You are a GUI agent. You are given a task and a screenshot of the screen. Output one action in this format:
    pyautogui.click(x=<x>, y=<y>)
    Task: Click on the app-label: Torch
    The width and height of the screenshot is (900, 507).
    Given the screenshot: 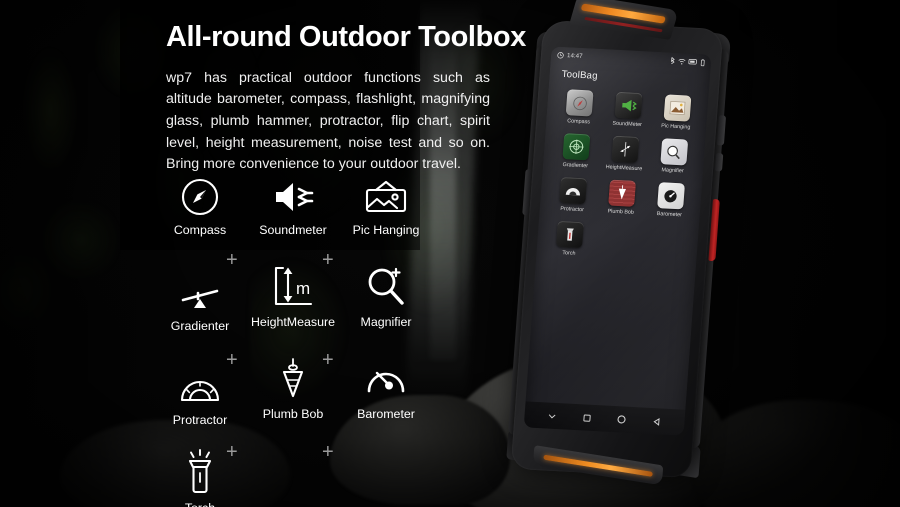 What is the action you would take?
    pyautogui.click(x=569, y=253)
    